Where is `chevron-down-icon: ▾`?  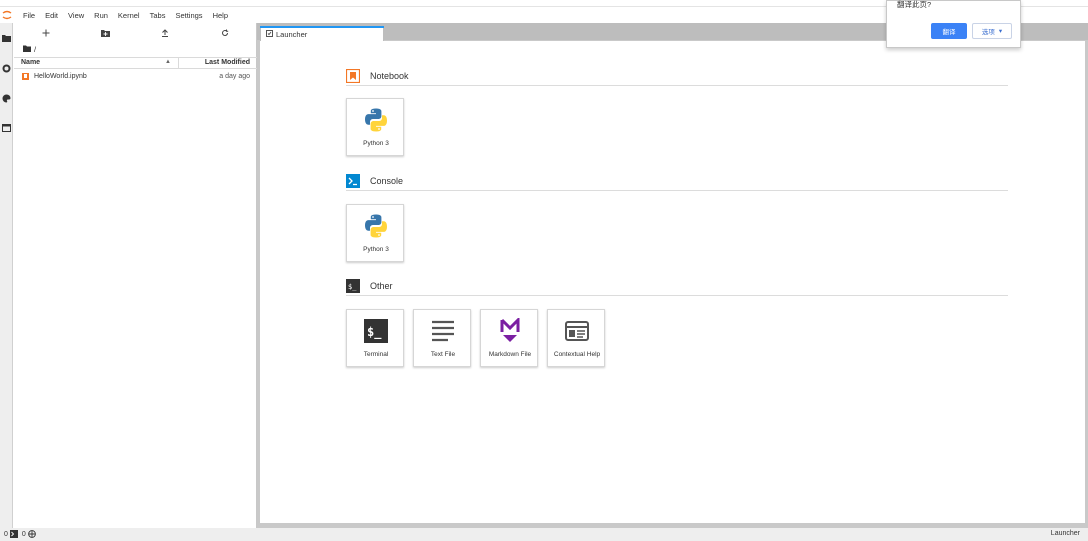
chevron-down-icon: ▾ is located at coordinates (1000, 31).